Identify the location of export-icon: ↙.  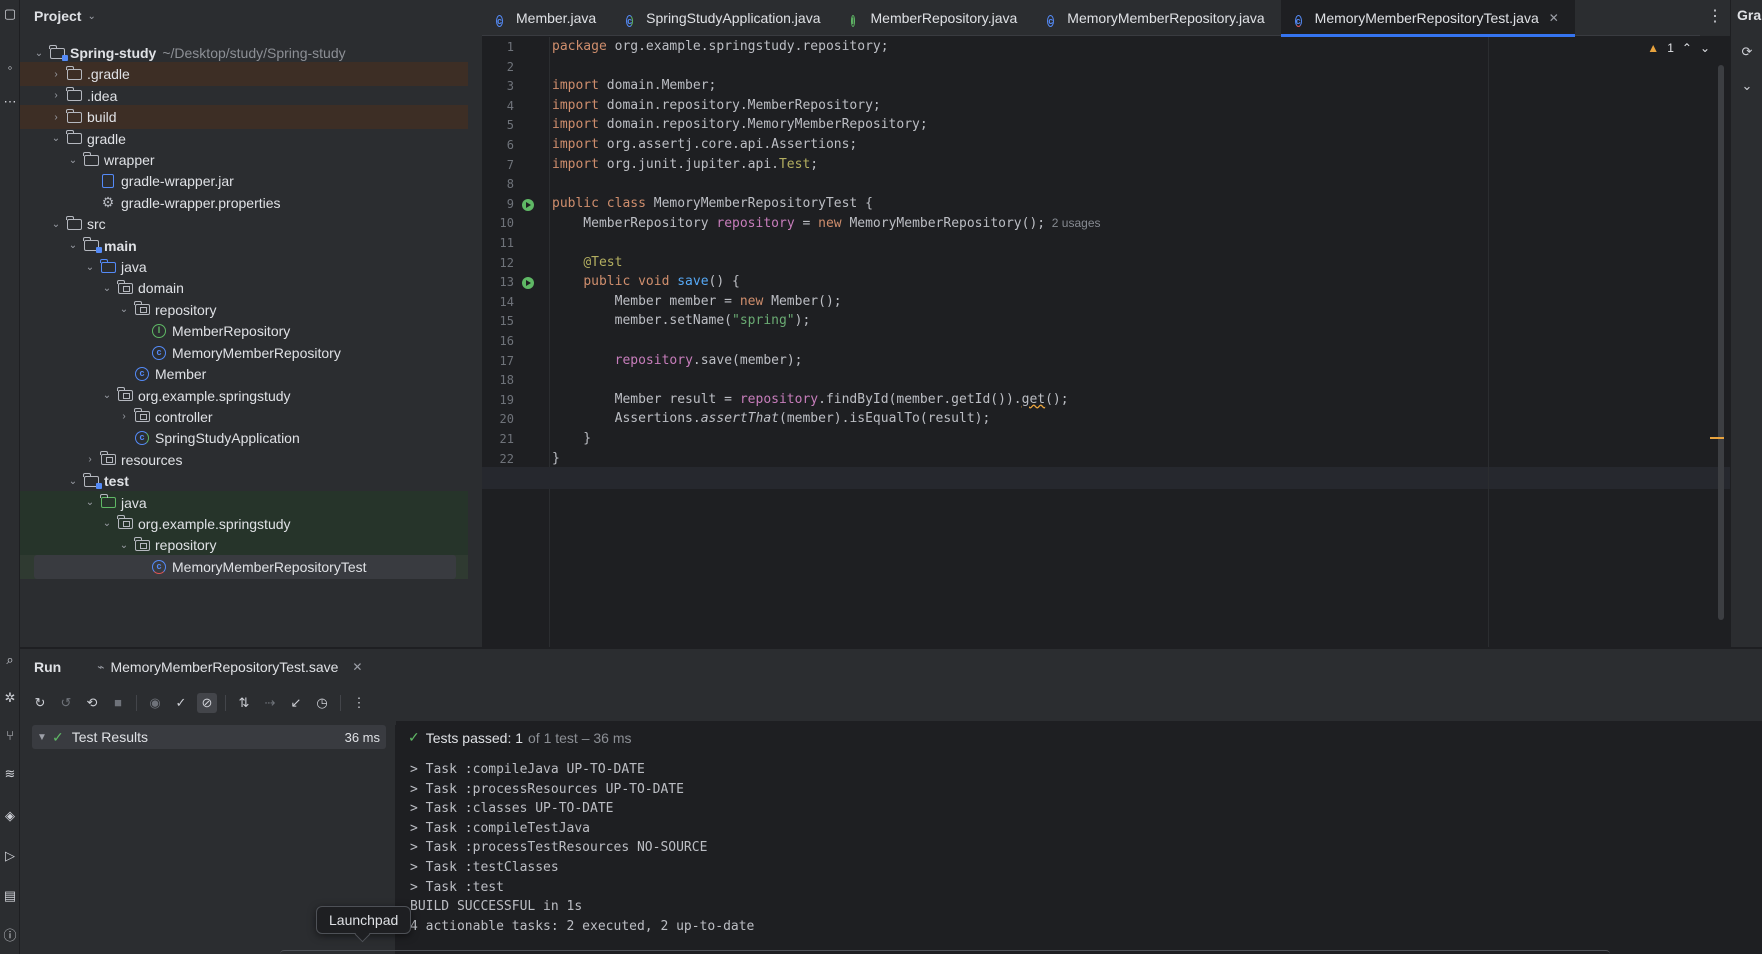
(296, 703).